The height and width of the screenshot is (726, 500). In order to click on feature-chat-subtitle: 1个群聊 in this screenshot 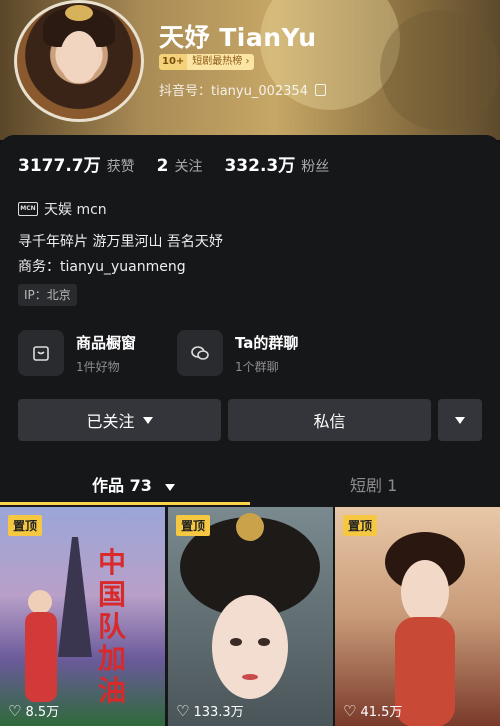, I will do `click(257, 366)`.